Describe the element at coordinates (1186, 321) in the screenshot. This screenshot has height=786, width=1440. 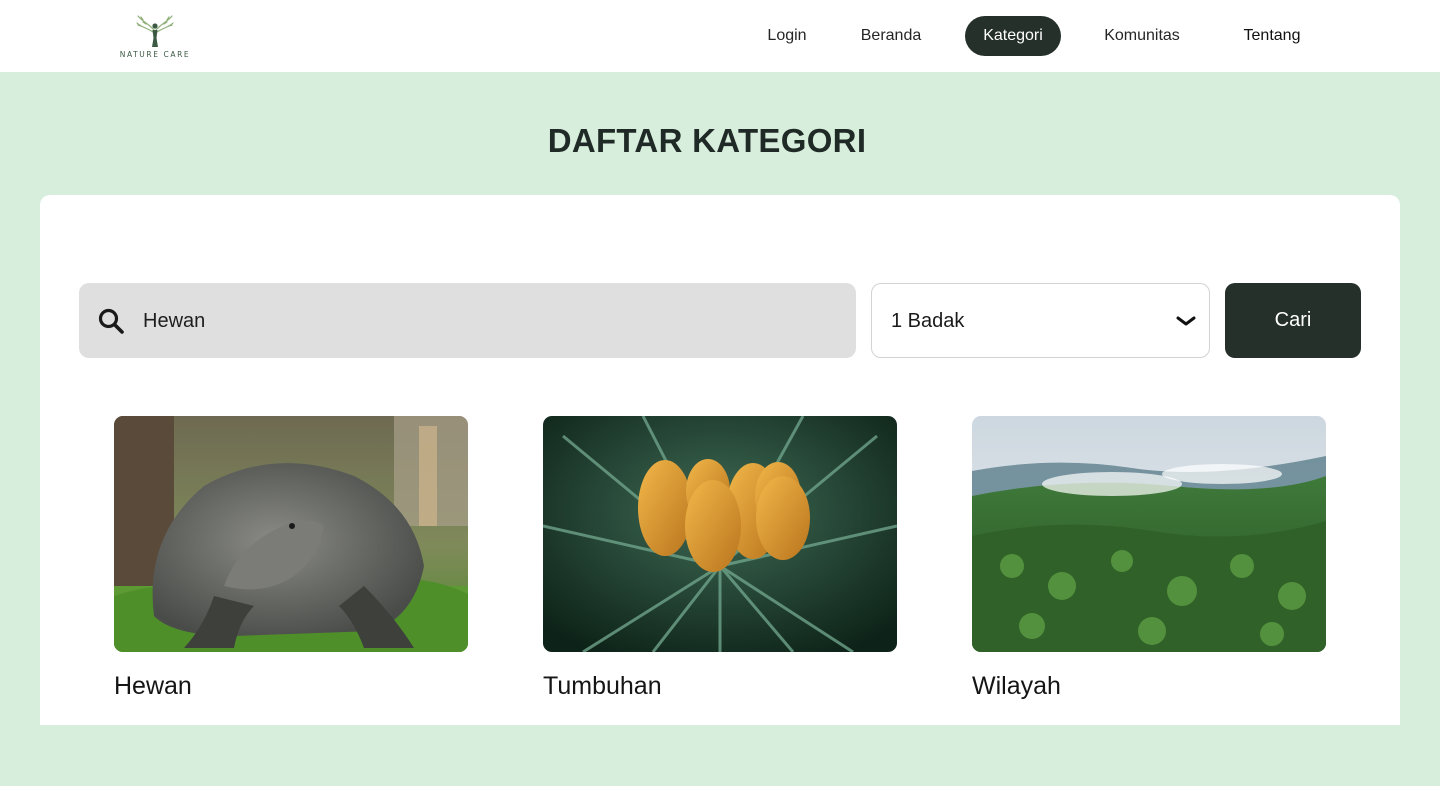
I see `chevron-down-icon` at that location.